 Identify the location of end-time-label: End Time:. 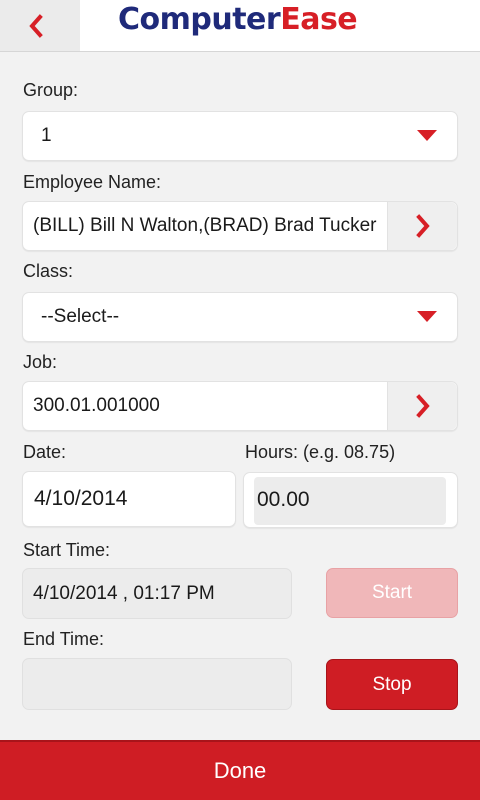
(64, 639).